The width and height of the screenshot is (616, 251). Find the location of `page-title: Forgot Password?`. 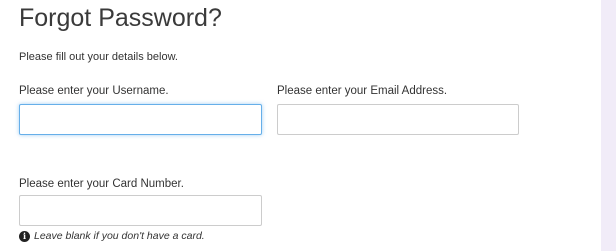

page-title: Forgot Password? is located at coordinates (120, 18).